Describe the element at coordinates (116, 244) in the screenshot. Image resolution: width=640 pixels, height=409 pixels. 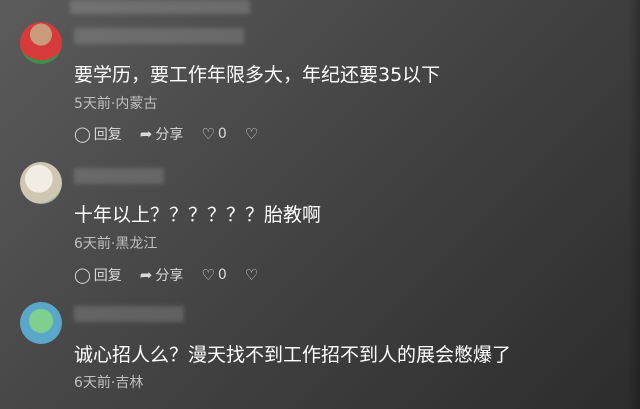
I see `comment-meta: 6天前·黑龙江` at that location.